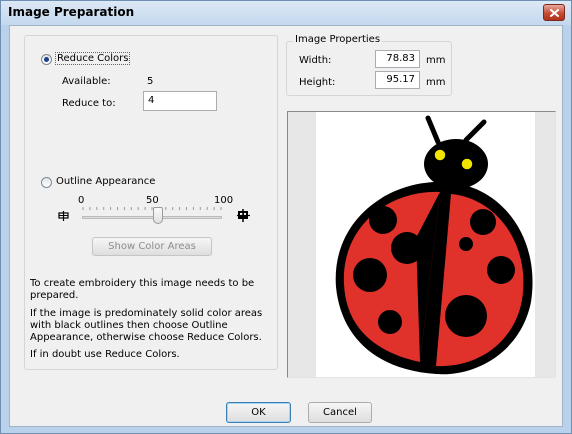 The image size is (572, 434). Describe the element at coordinates (105, 354) in the screenshot. I see `help-text-doubt: If in doubt use Reduce Colors.` at that location.